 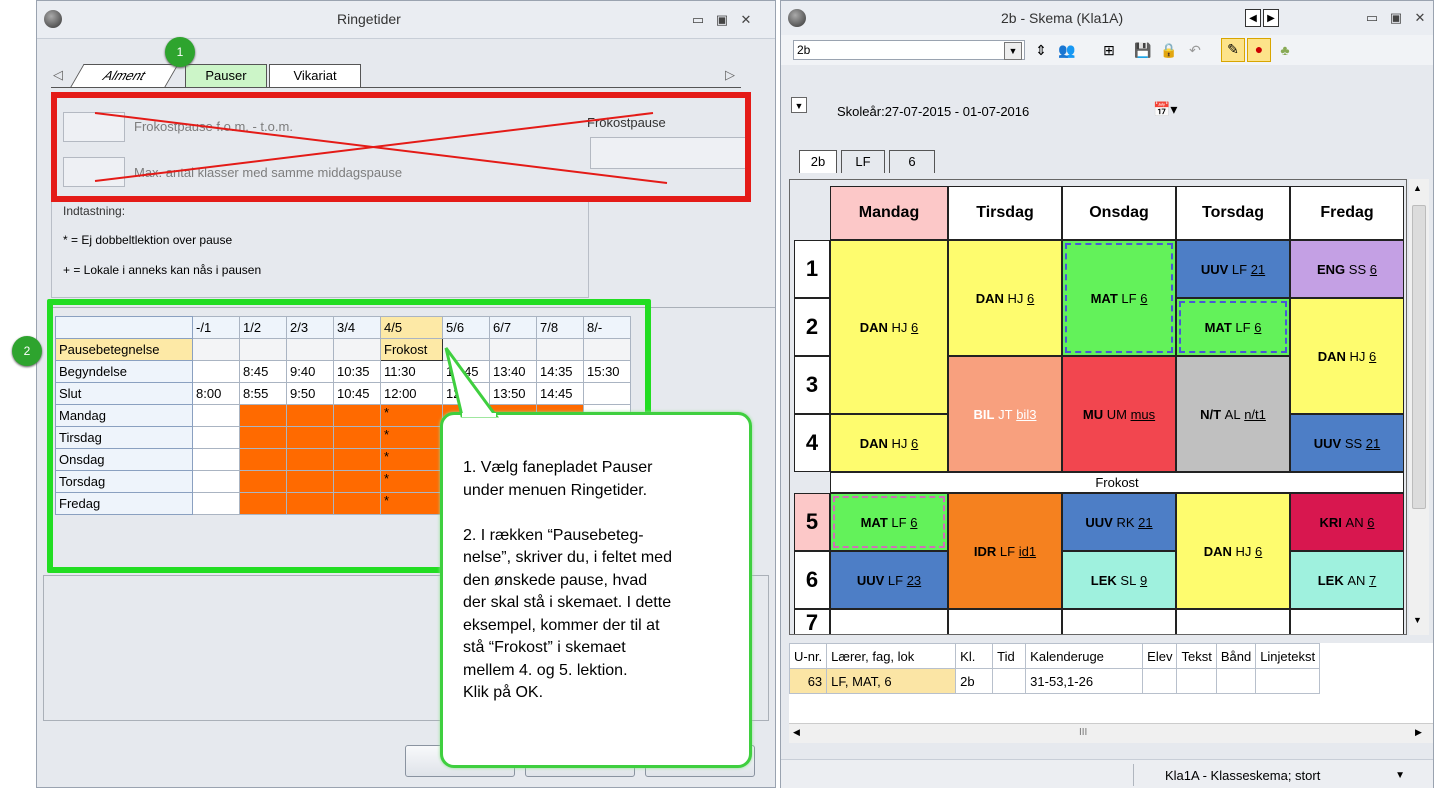 I want to click on lesson-teacher: SL, so click(x=1128, y=580).